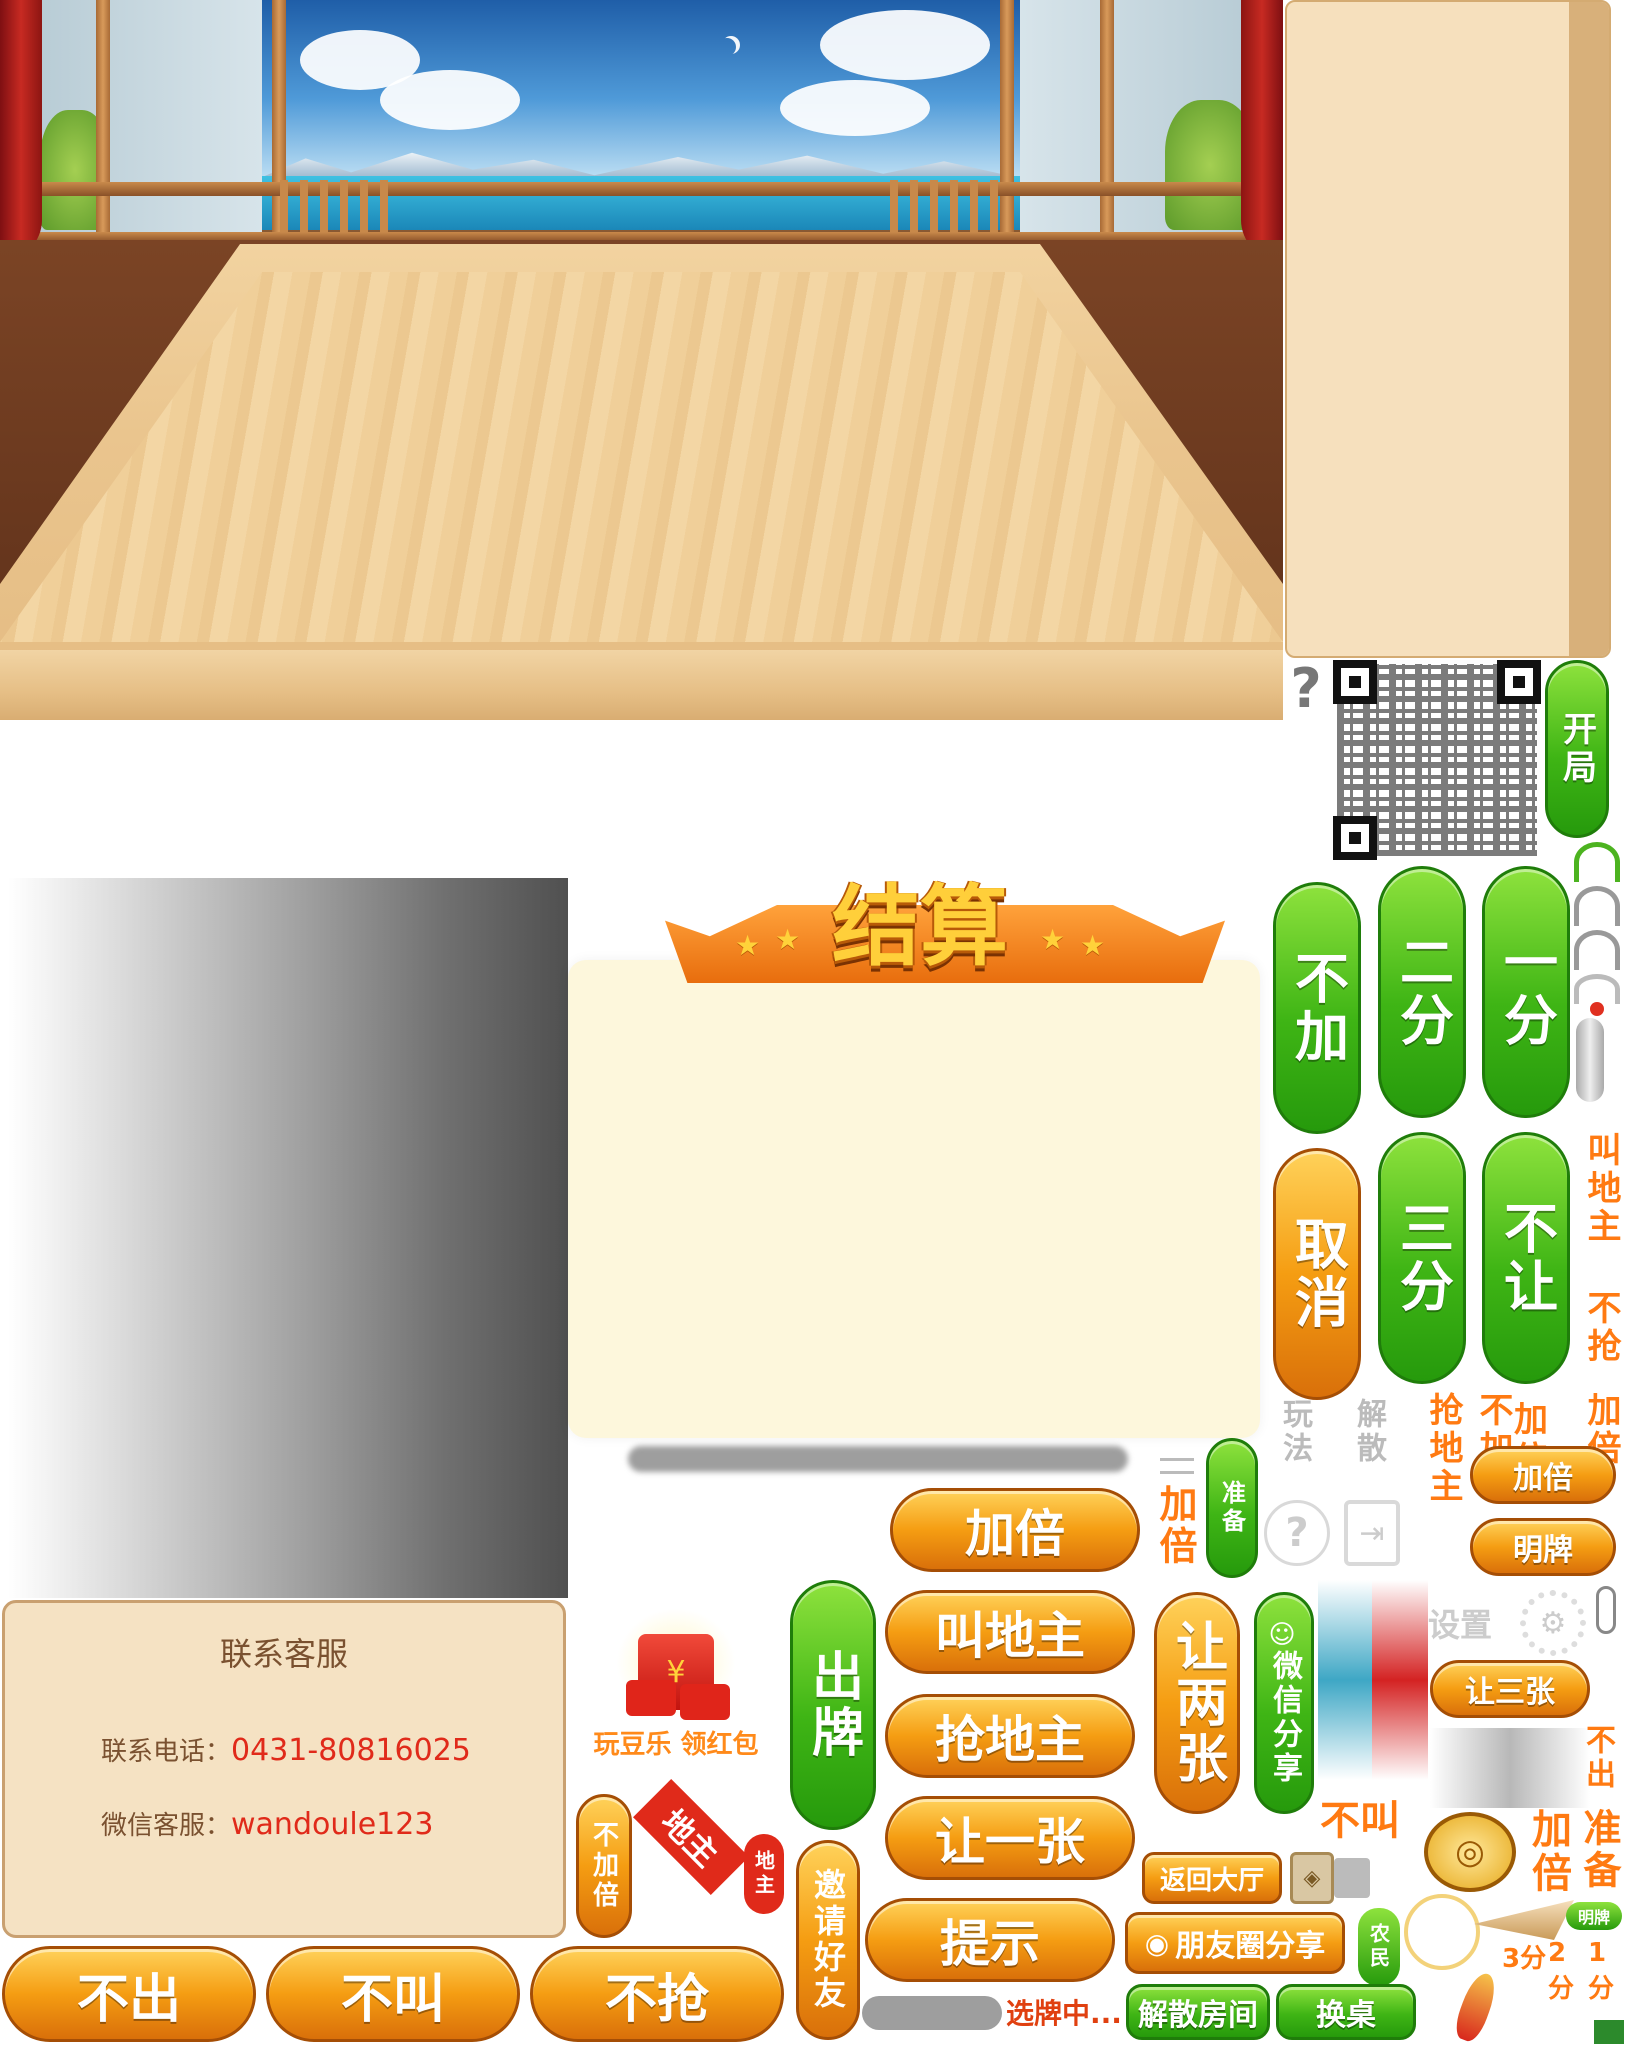 This screenshot has width=1625, height=2045. Describe the element at coordinates (1601, 1971) in the screenshot. I see `score-1-label: 1分` at that location.